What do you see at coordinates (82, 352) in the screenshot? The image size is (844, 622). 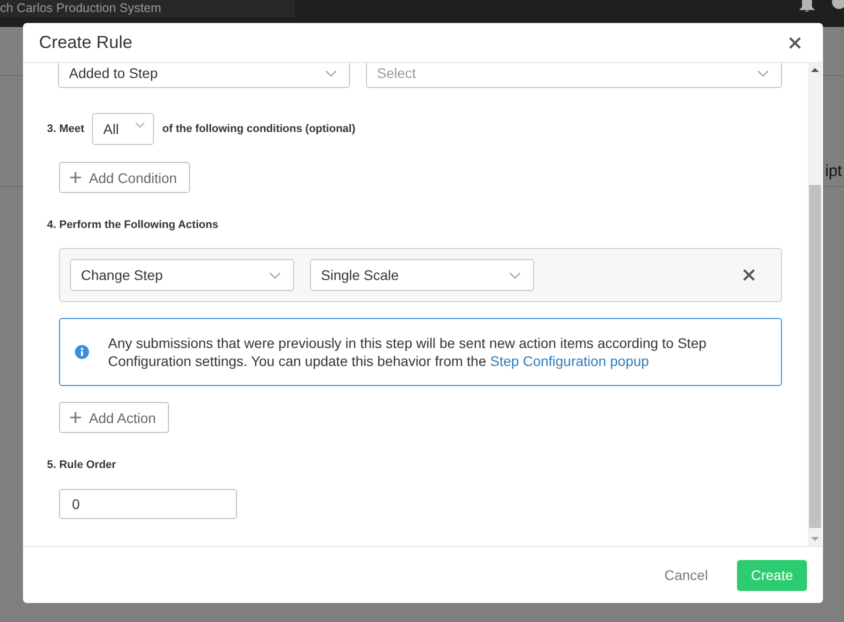 I see `info-icon` at bounding box center [82, 352].